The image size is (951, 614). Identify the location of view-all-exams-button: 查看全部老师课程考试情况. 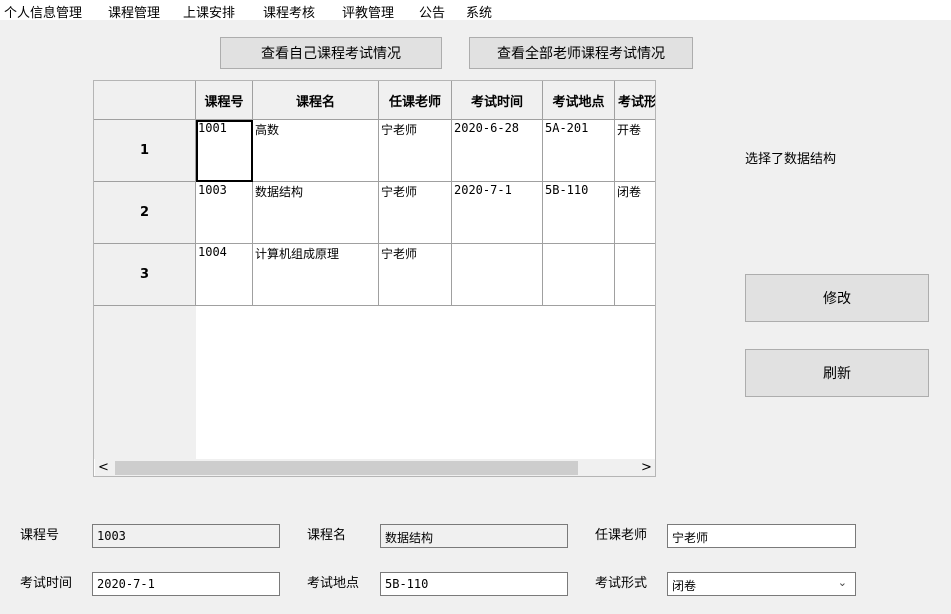
(581, 53).